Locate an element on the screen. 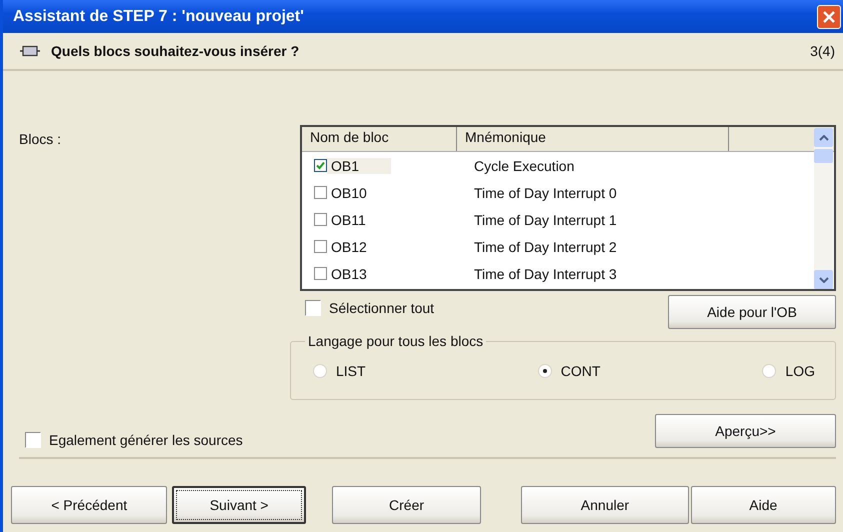 The height and width of the screenshot is (532, 843). table-cell-text: OB13 is located at coordinates (349, 274).